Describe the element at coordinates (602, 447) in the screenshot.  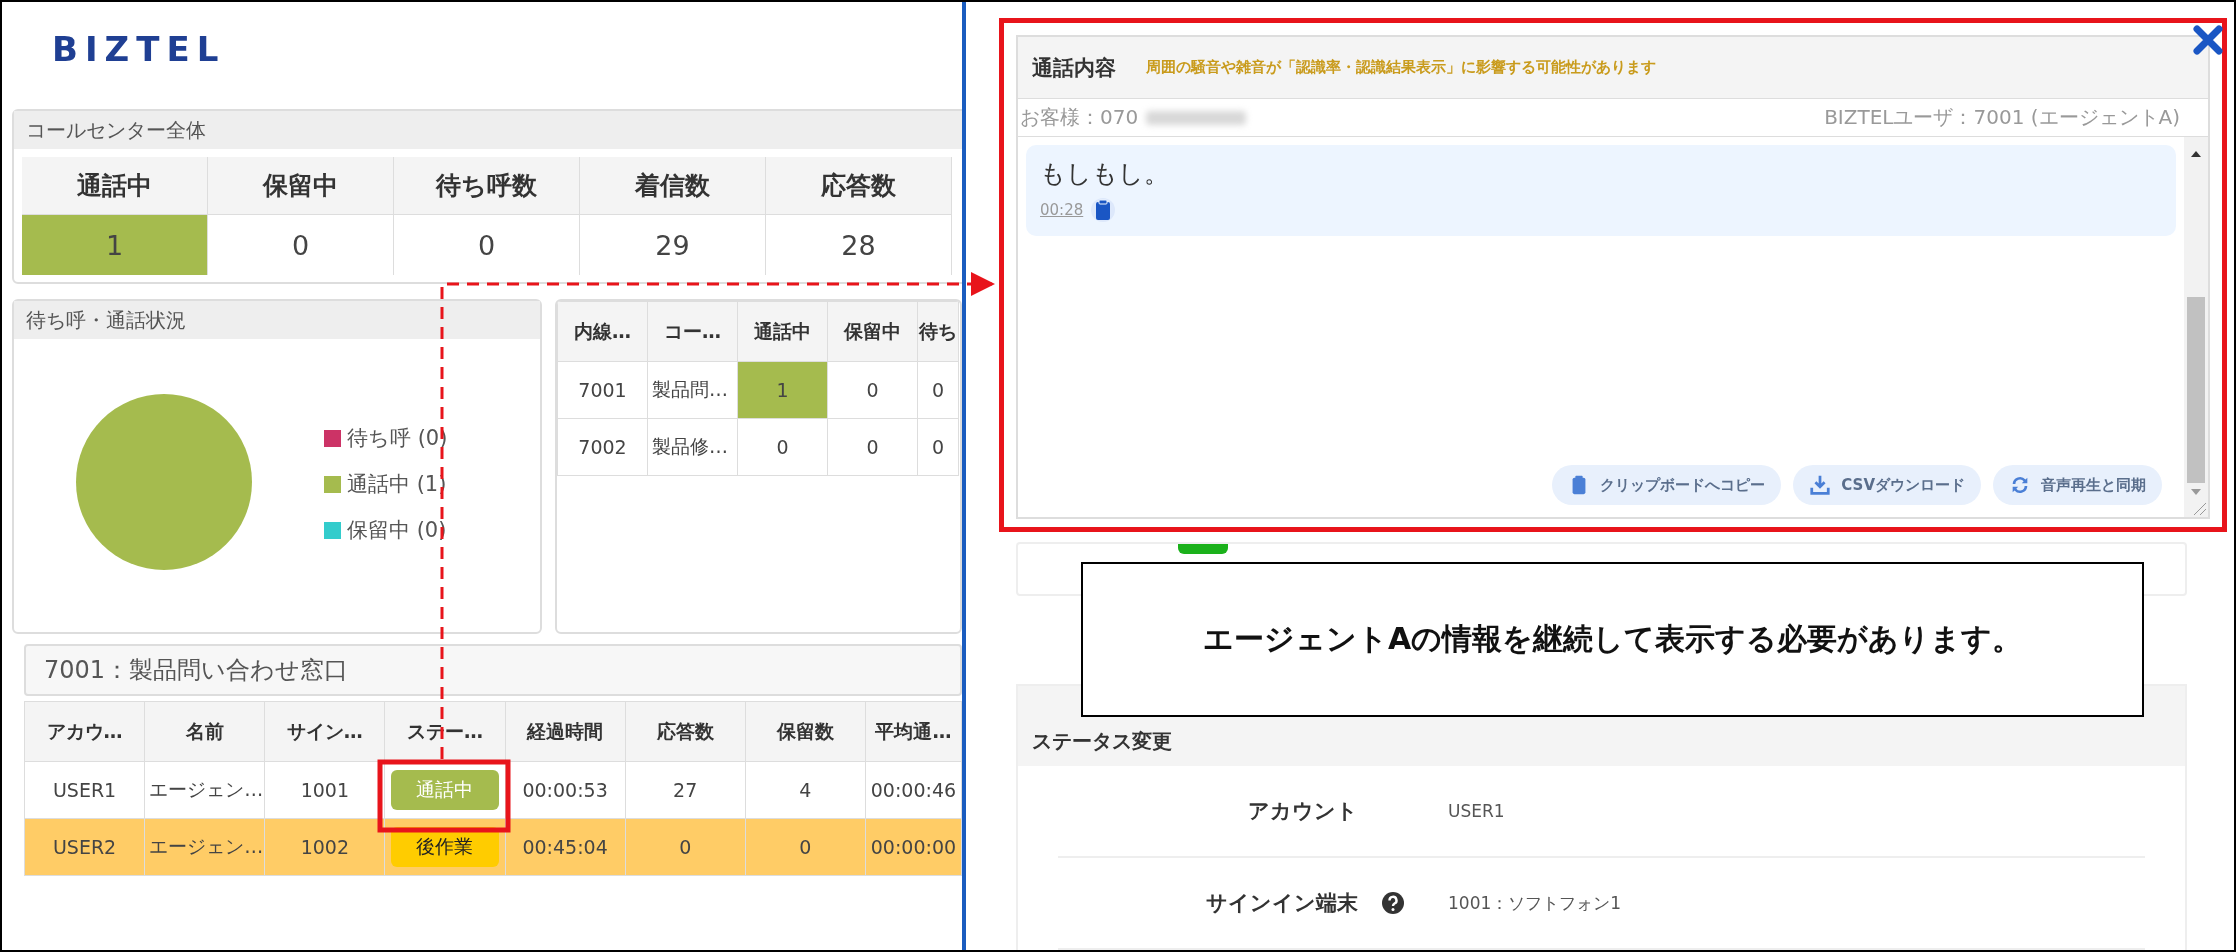
I see `table-cell: 7002` at that location.